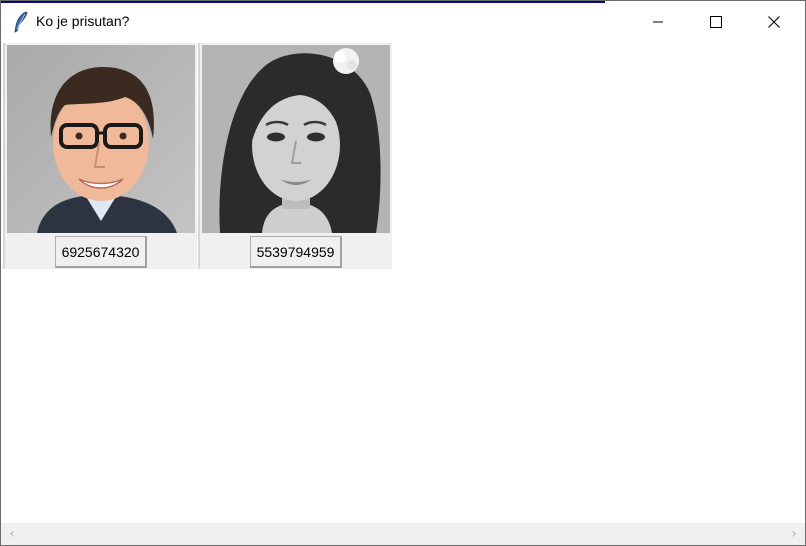 The image size is (806, 546). What do you see at coordinates (12, 534) in the screenshot?
I see `scroll-left-arrow-icon: ‹` at bounding box center [12, 534].